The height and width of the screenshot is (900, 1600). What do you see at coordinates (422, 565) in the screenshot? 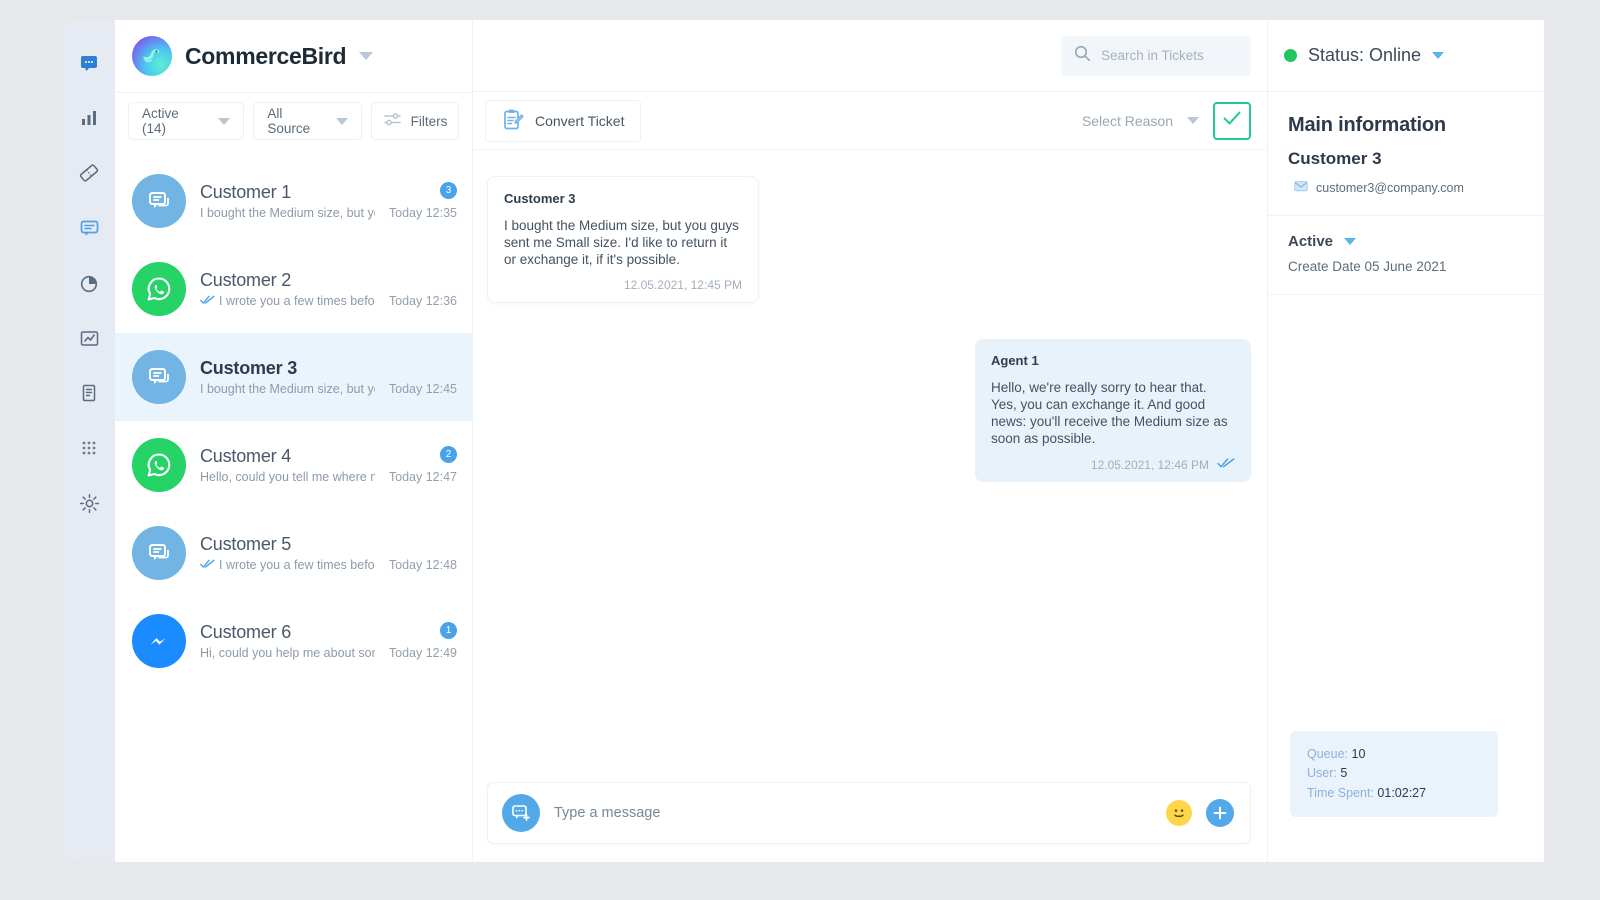
I see `conversation-time: Today 12:48` at bounding box center [422, 565].